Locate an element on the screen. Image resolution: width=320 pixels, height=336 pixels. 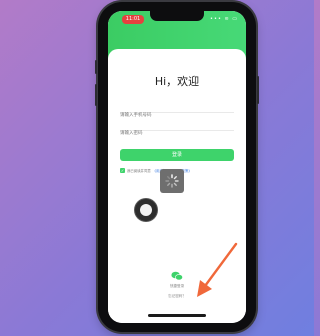
spinner-icon is located at coordinates (172, 181).